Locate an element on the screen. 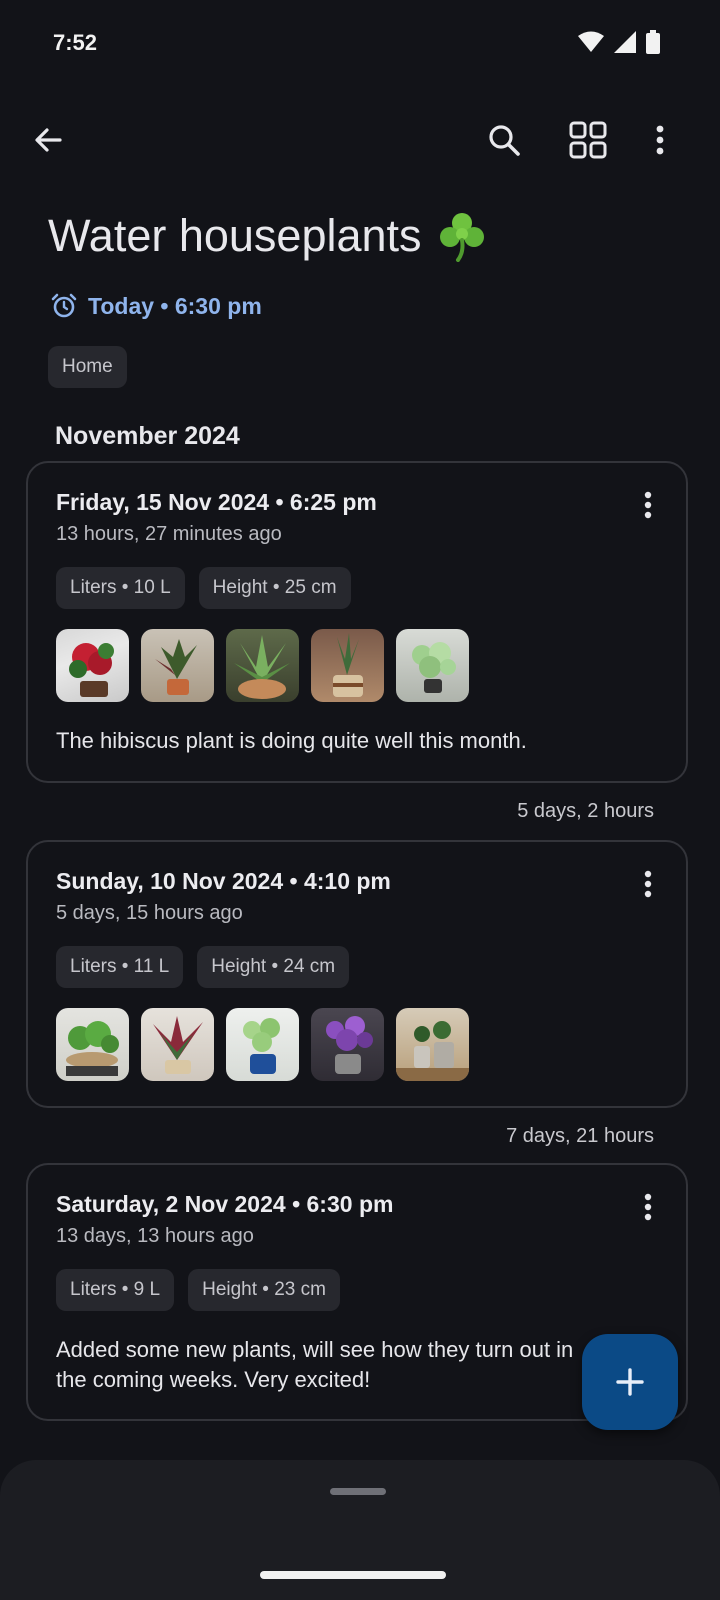 The image size is (720, 1600). height-chip: Height • 24 cm is located at coordinates (273, 967).